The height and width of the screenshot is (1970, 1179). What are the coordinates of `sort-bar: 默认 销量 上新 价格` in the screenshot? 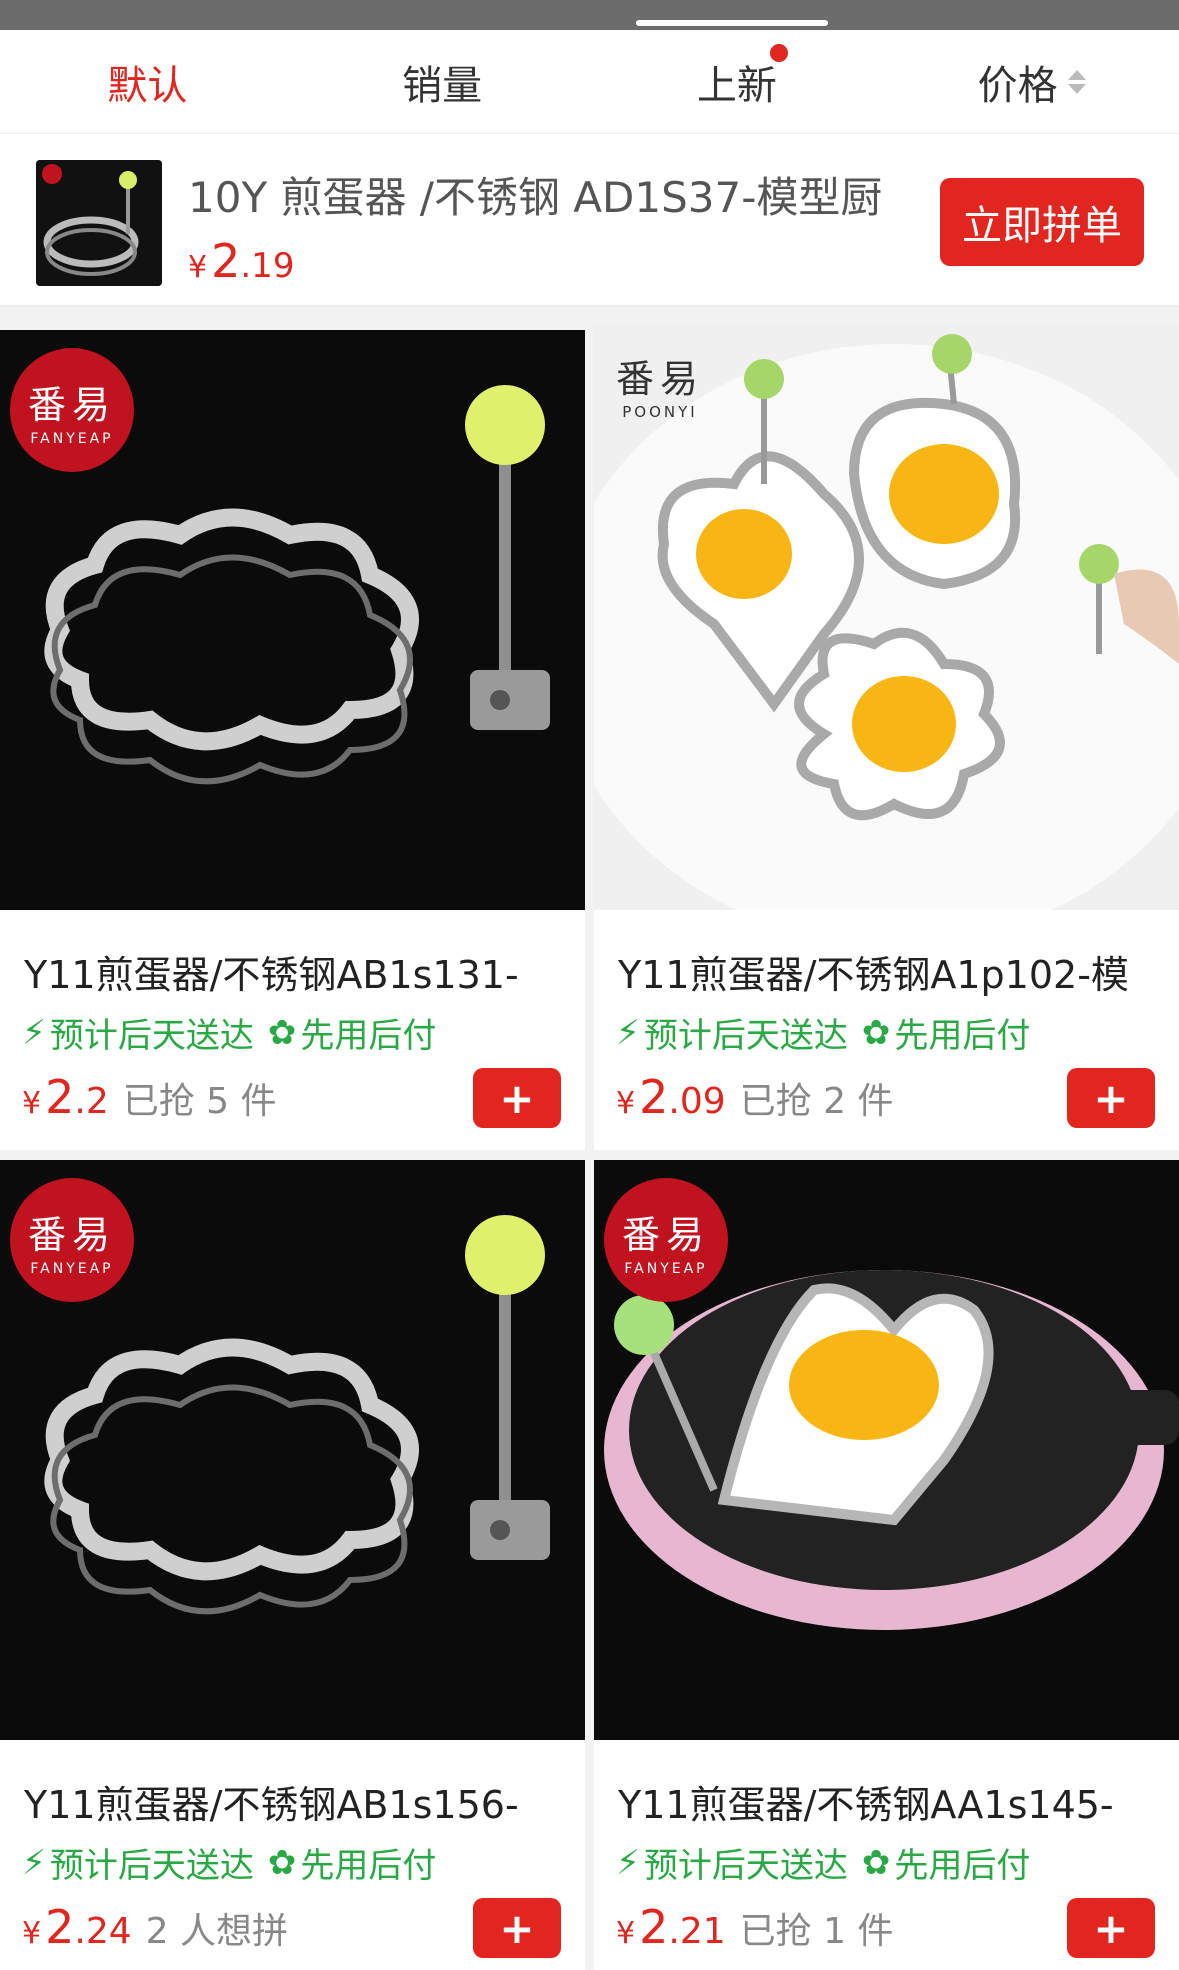 It's located at (589, 82).